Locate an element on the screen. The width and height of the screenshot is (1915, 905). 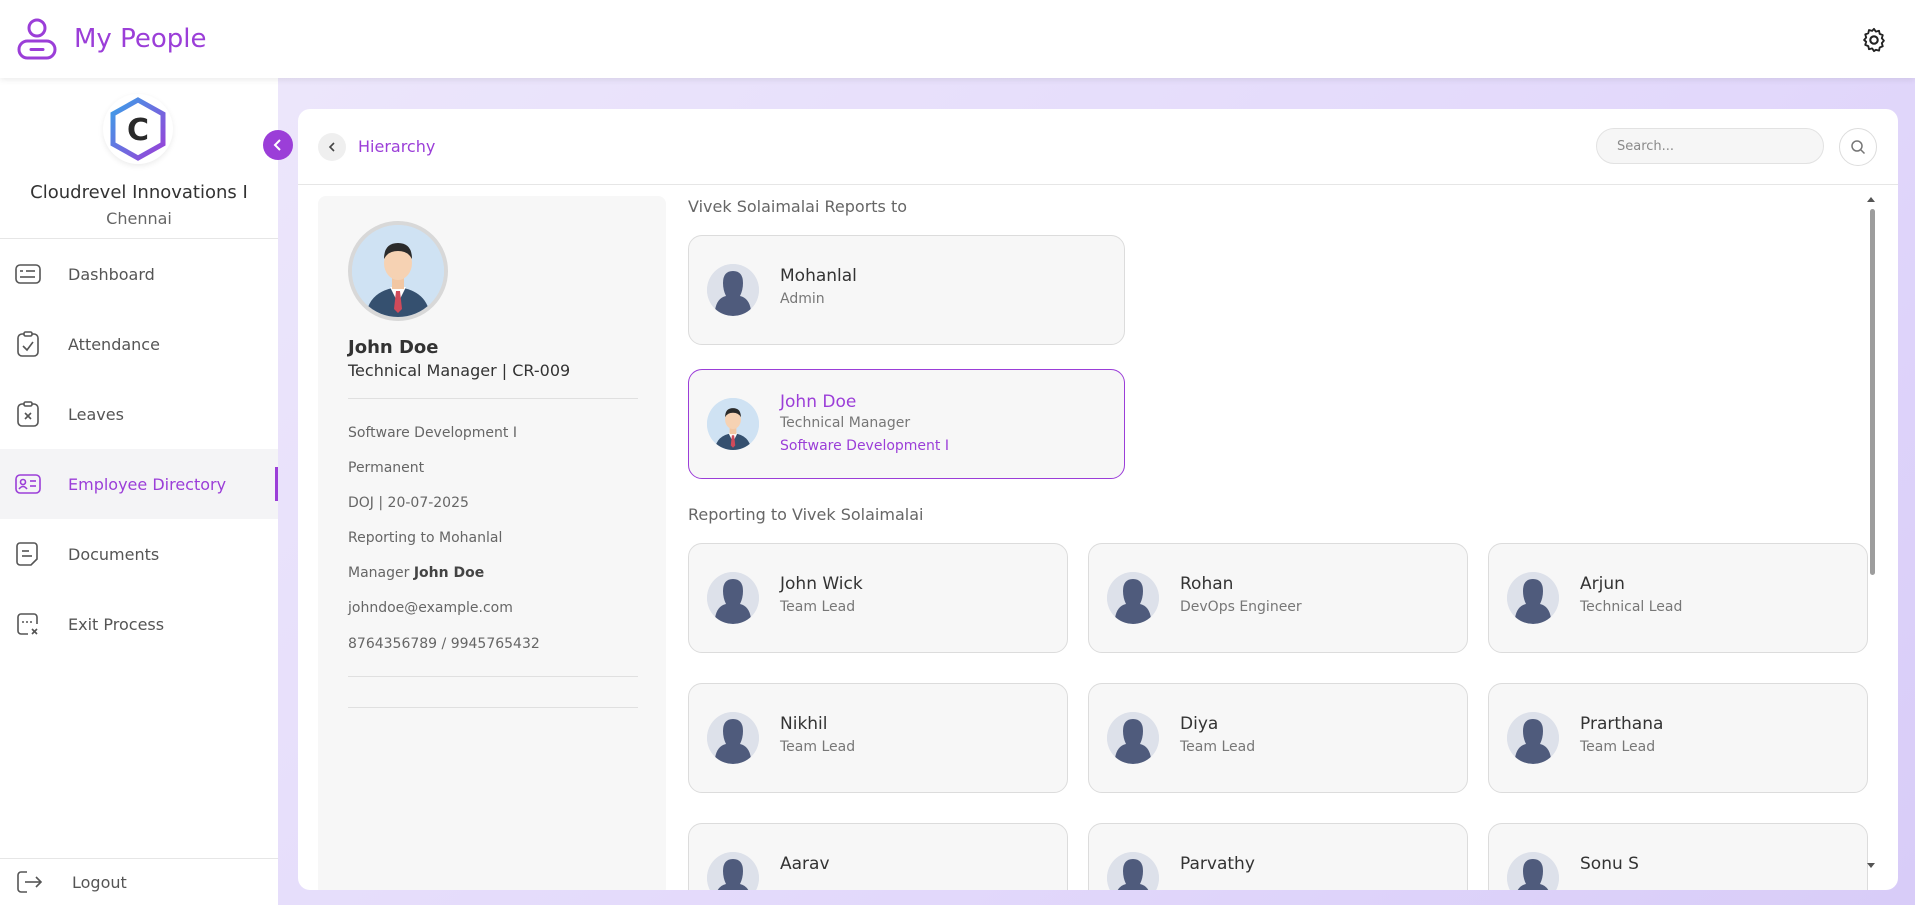
card-name: John Wick is located at coordinates (821, 584).